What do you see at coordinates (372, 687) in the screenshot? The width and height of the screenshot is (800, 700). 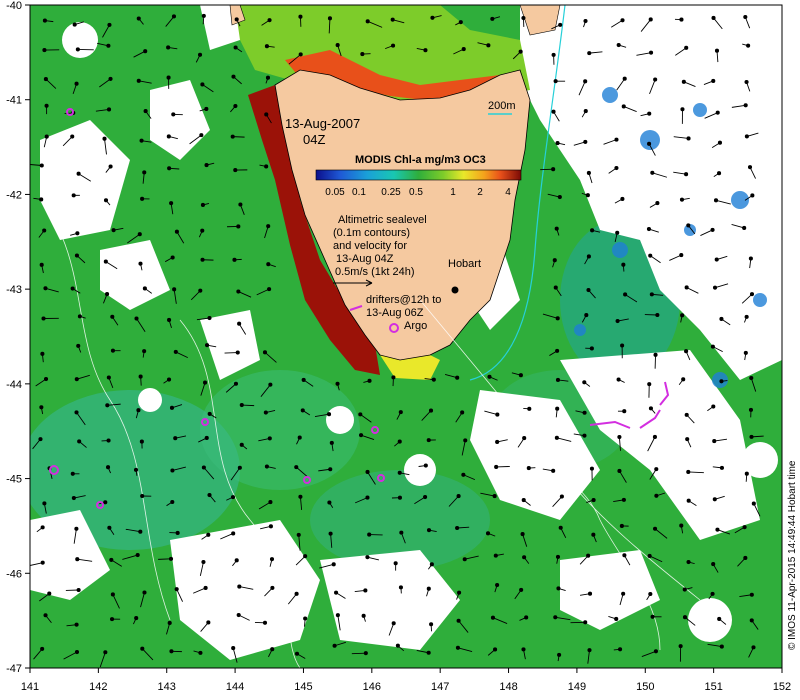 I see `x-tick-label: 146` at bounding box center [372, 687].